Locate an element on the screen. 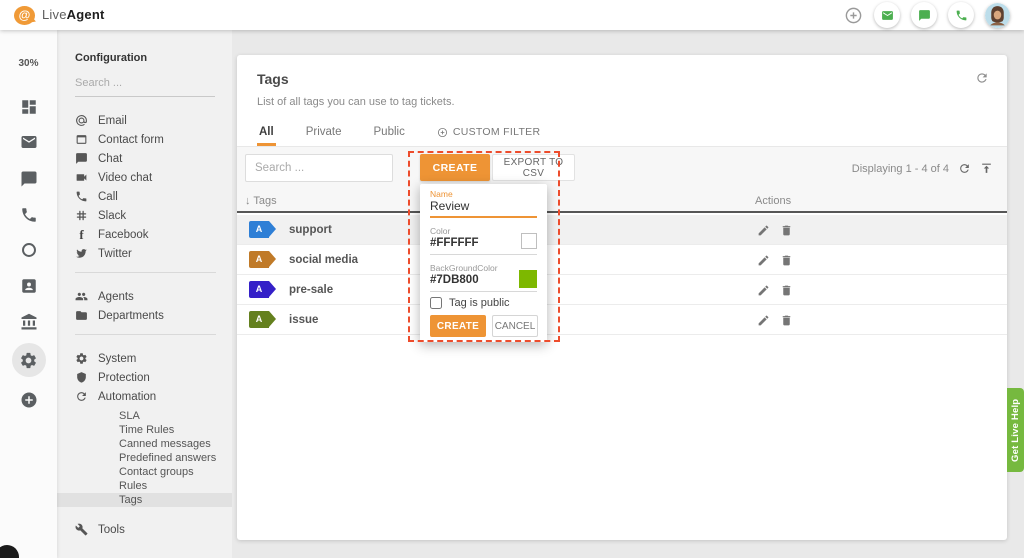 This screenshot has height=558, width=1024. tag-public-checkbox is located at coordinates (436, 303).